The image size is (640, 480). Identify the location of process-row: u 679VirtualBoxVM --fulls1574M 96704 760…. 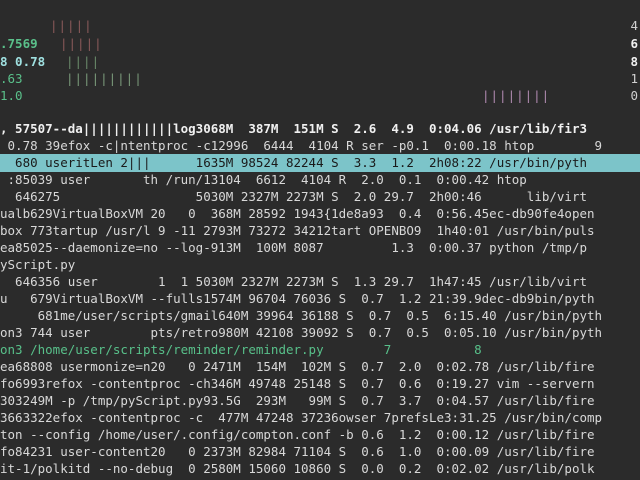
(320, 299).